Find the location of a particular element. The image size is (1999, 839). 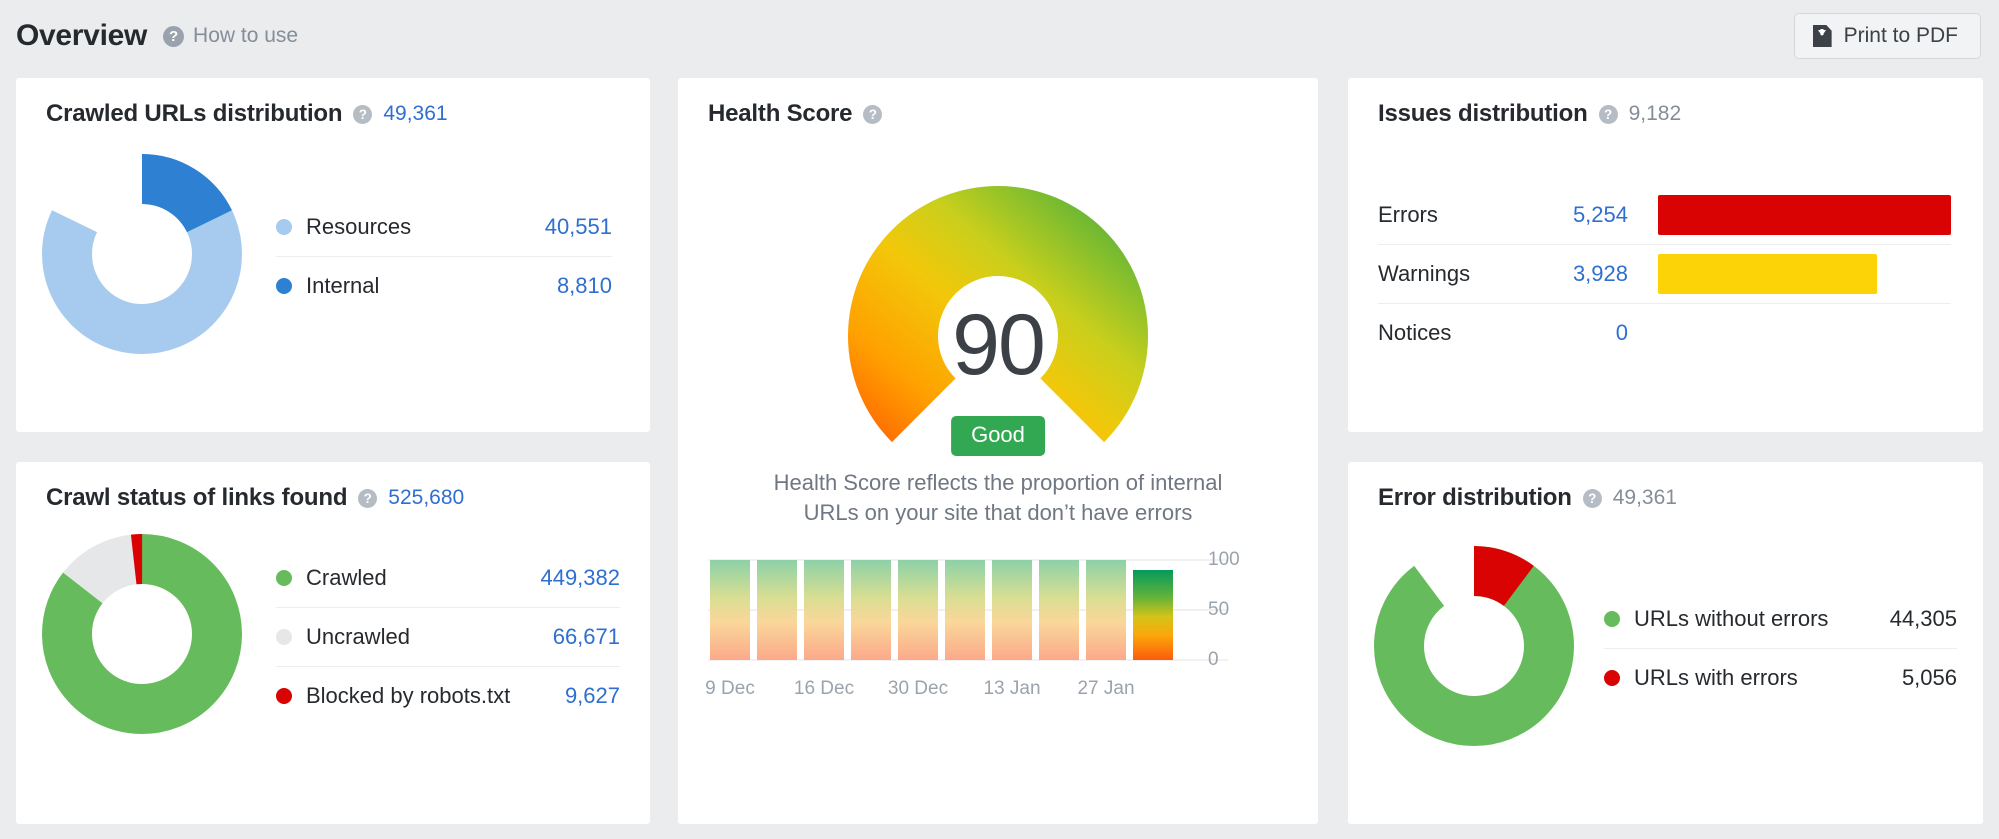

crawled-urls-donut-chart is located at coordinates (142, 256).